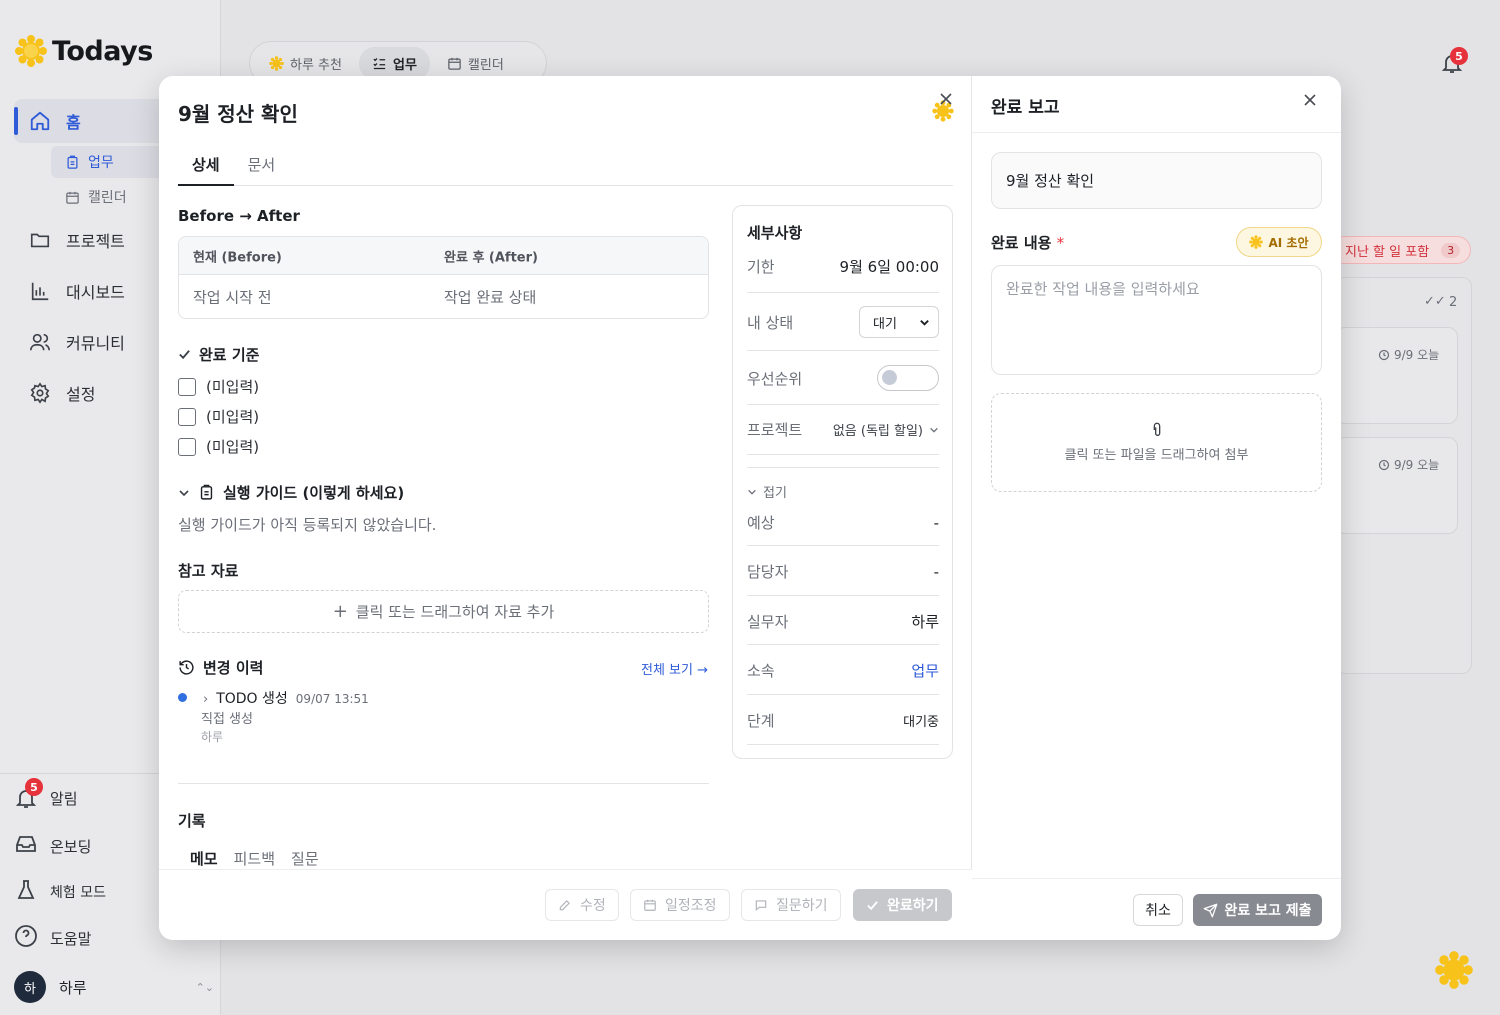  What do you see at coordinates (102, 51) in the screenshot?
I see `app-name: Todays` at bounding box center [102, 51].